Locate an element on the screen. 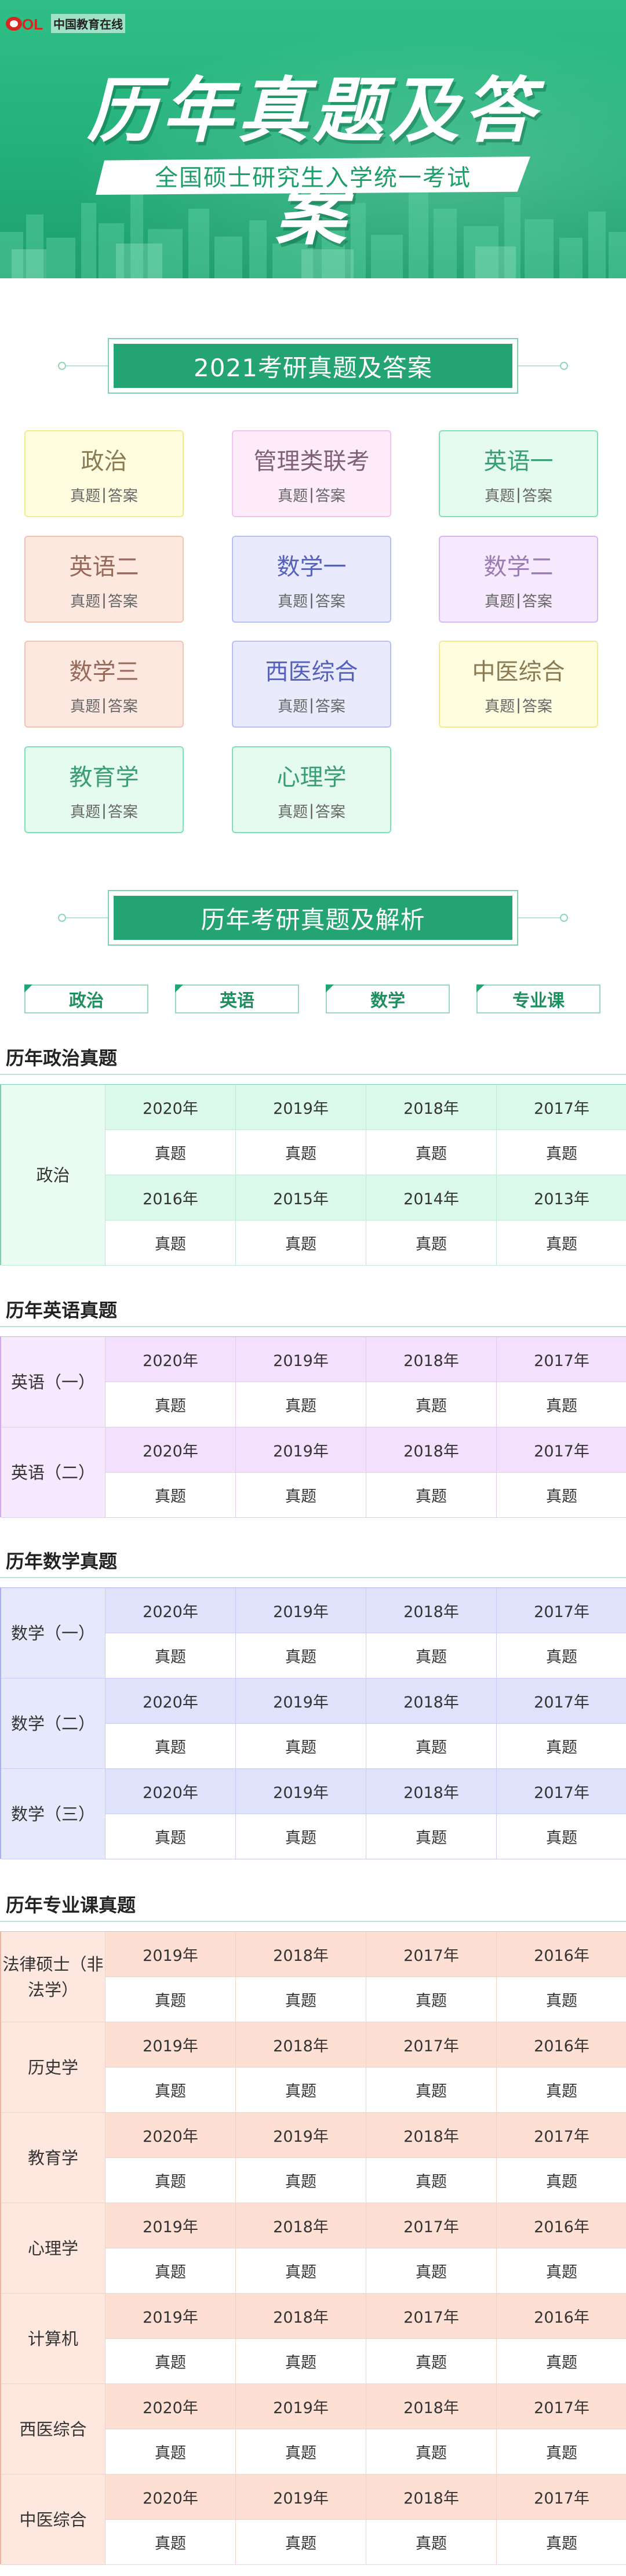  subject-card: 英语一 真题 | 答案 is located at coordinates (518, 473).